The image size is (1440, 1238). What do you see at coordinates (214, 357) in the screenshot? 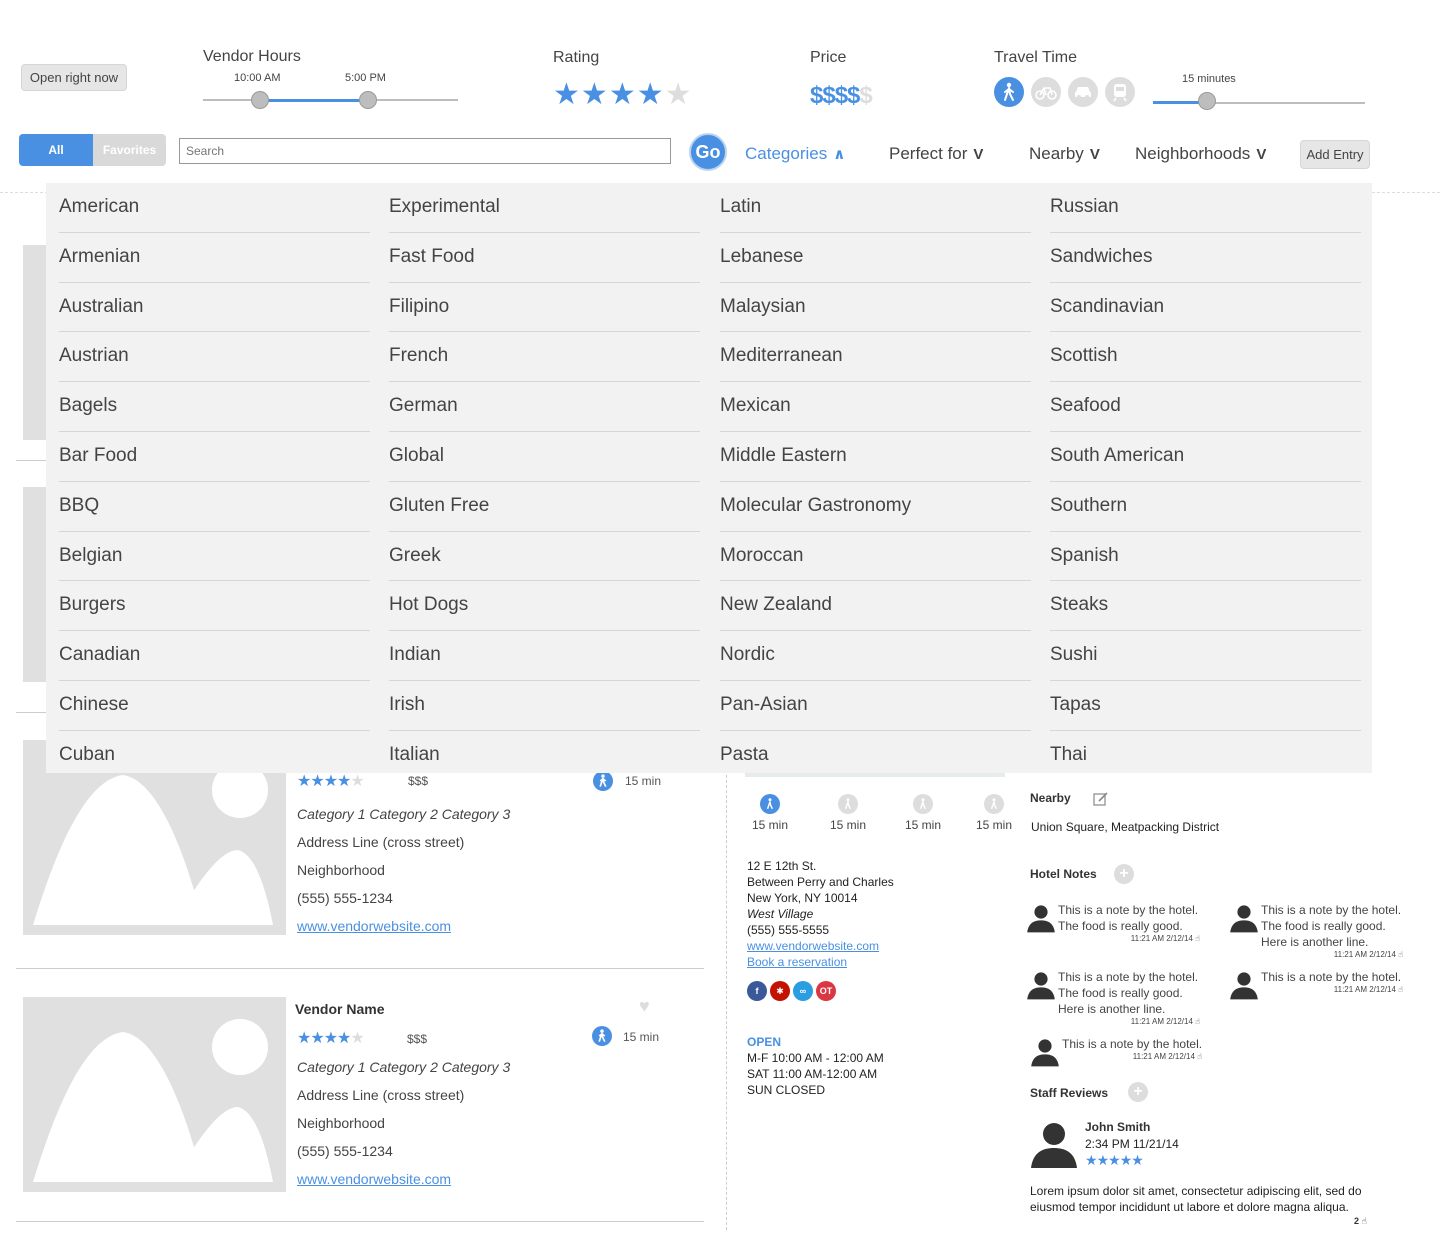
I see `category-item: Austrian` at bounding box center [214, 357].